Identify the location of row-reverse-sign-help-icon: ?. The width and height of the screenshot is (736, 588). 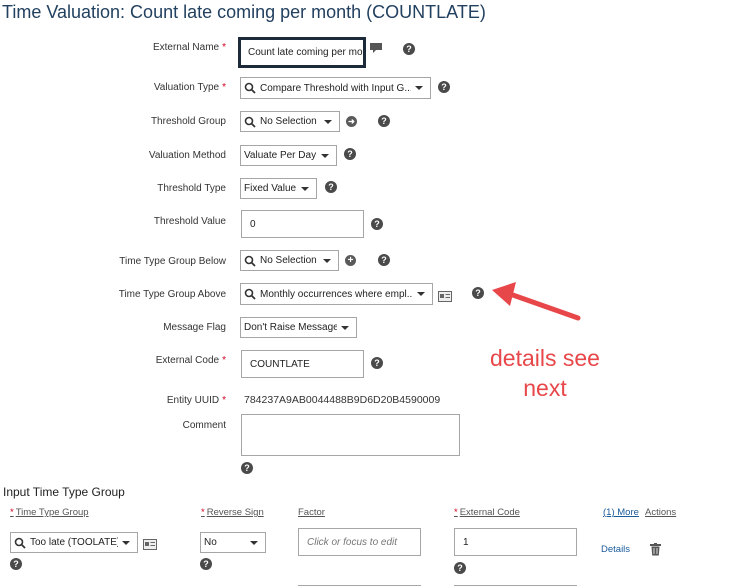
(206, 564).